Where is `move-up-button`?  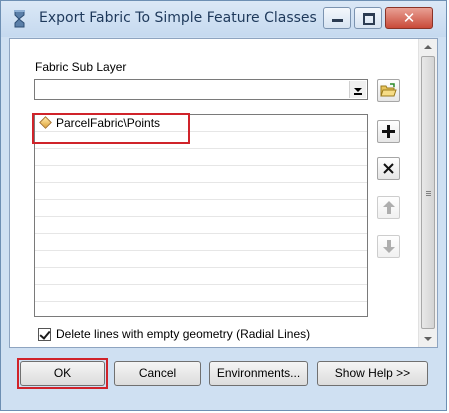
move-up-button is located at coordinates (388, 207).